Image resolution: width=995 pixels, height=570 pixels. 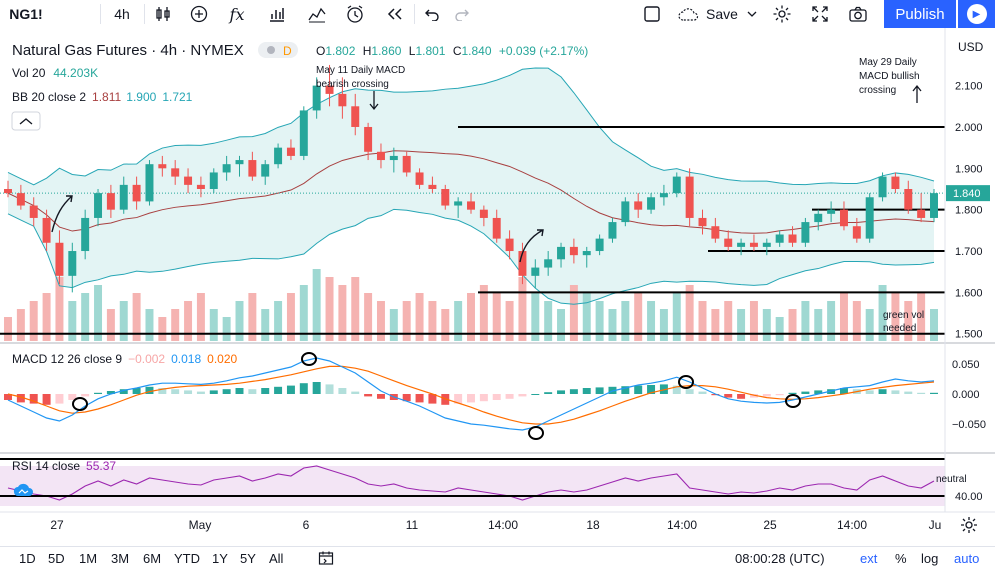 I want to click on settings-icon, so click(x=782, y=14).